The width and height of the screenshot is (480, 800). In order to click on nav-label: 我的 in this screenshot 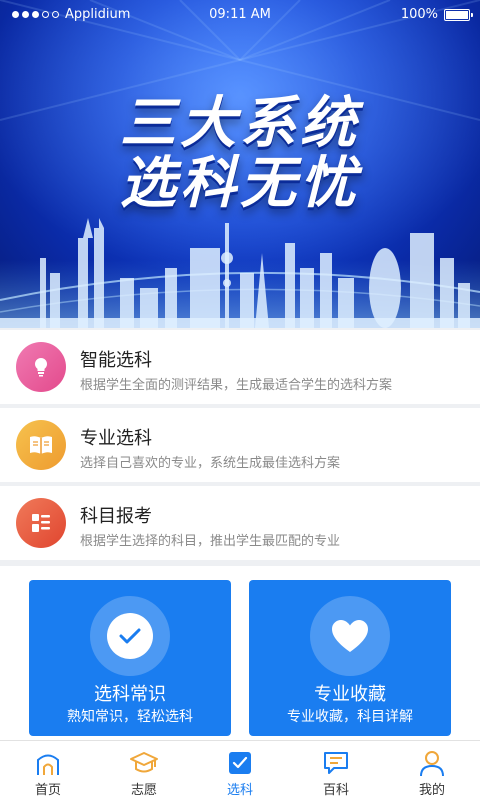, I will do `click(431, 790)`.